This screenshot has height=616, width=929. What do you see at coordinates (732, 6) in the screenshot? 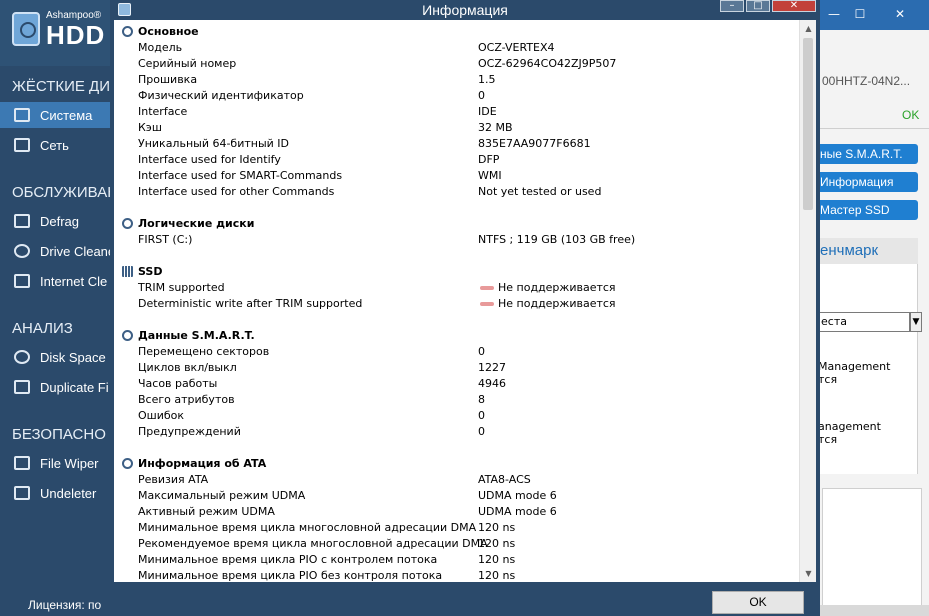
I see `minimize-icon: –` at bounding box center [732, 6].